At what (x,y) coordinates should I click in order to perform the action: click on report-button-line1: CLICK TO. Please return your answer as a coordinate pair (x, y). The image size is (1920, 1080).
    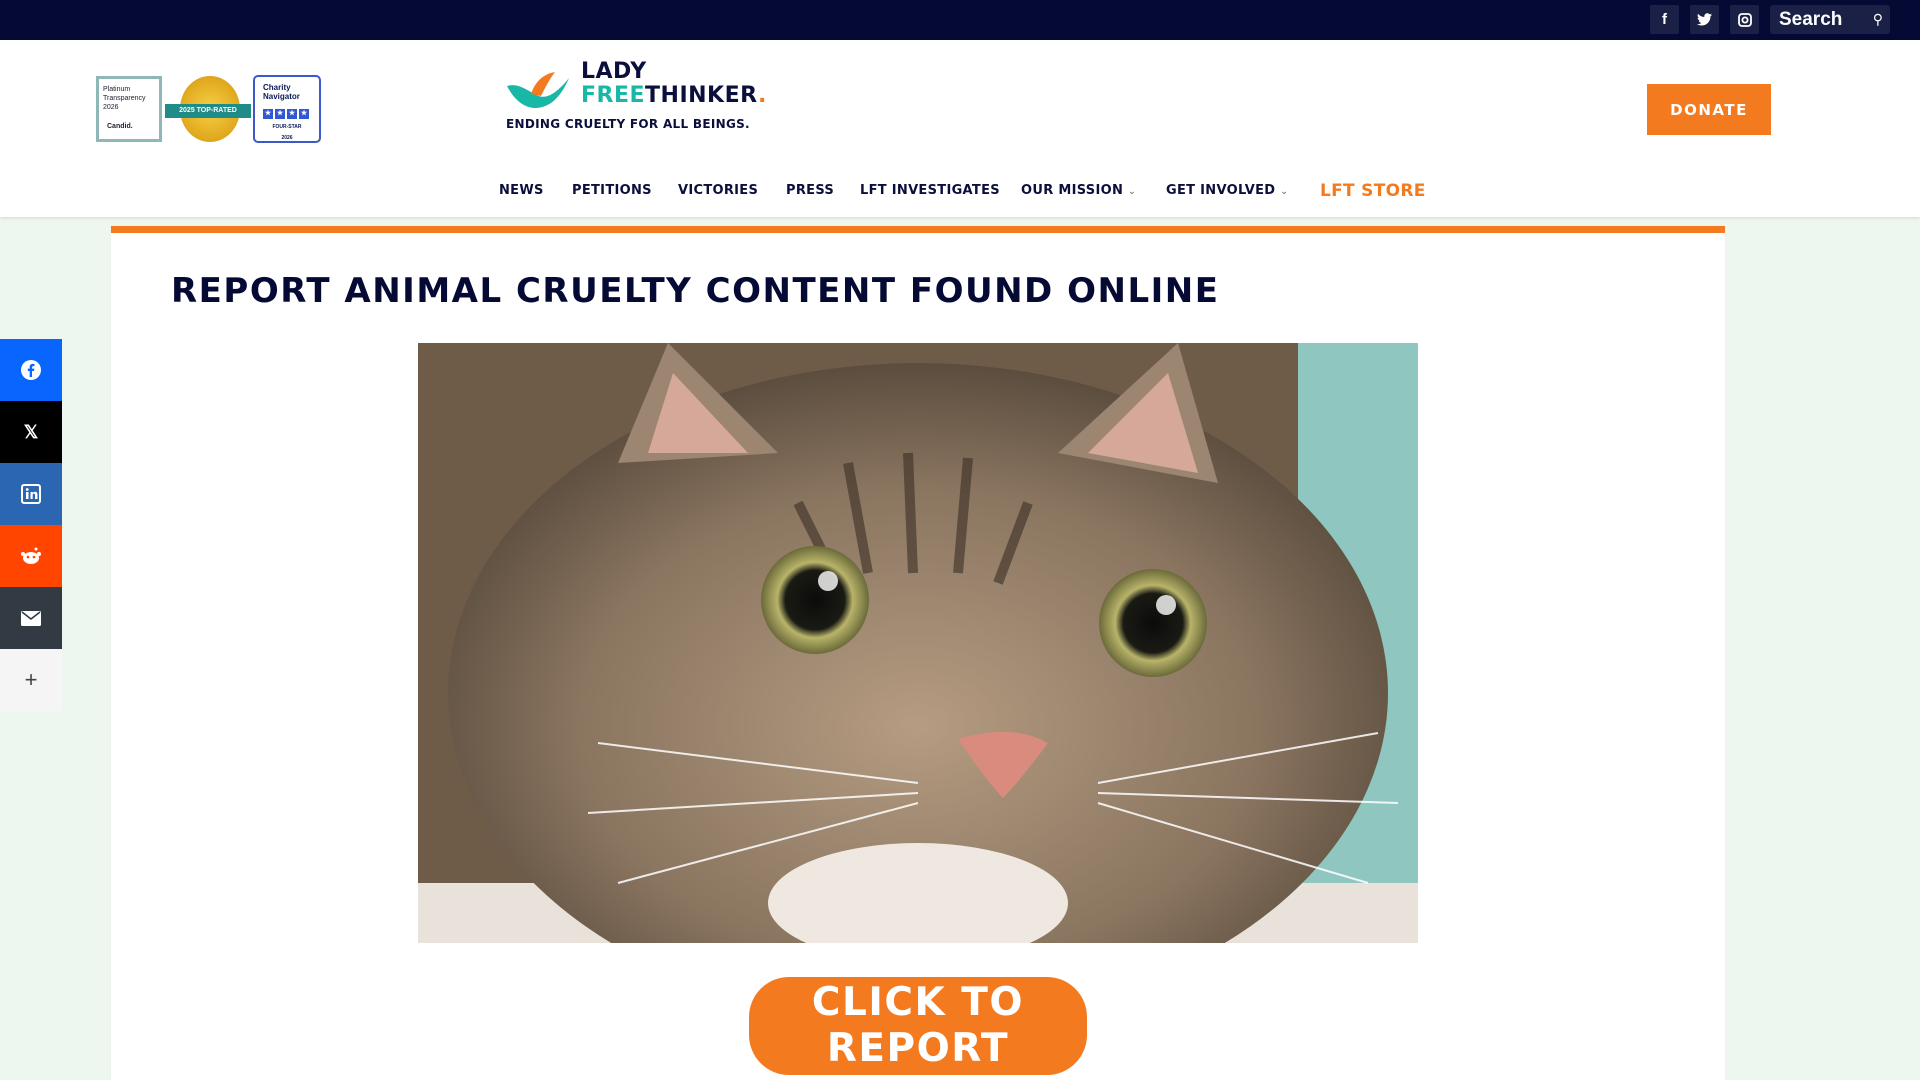
    Looking at the image, I should click on (918, 1002).